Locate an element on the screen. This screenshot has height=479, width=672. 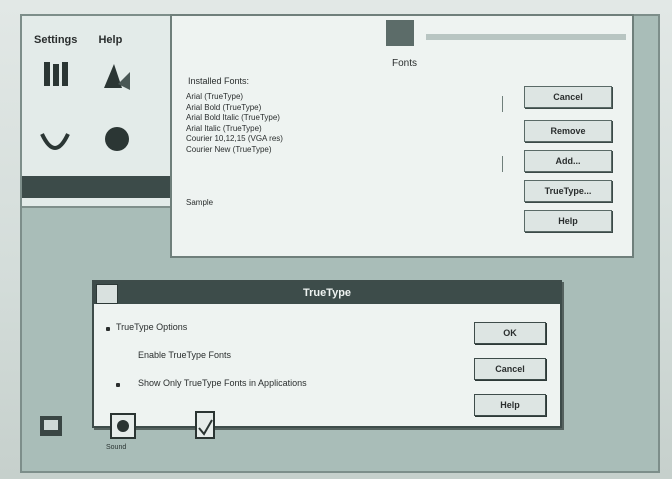
title-bar-strip is located at coordinates (526, 37).